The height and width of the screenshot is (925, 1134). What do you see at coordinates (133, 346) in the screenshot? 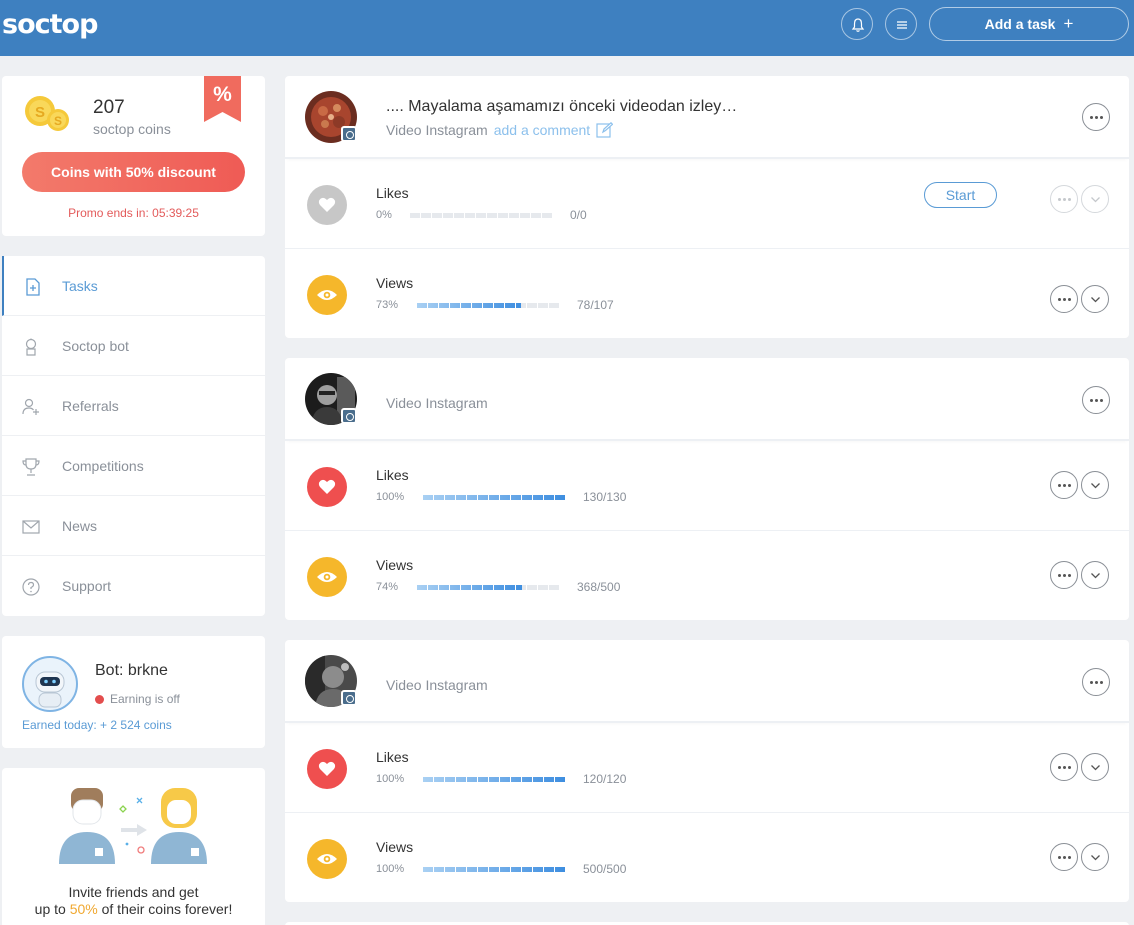
I see `sidebar-item-soctop-bot: Soctop bot` at bounding box center [133, 346].